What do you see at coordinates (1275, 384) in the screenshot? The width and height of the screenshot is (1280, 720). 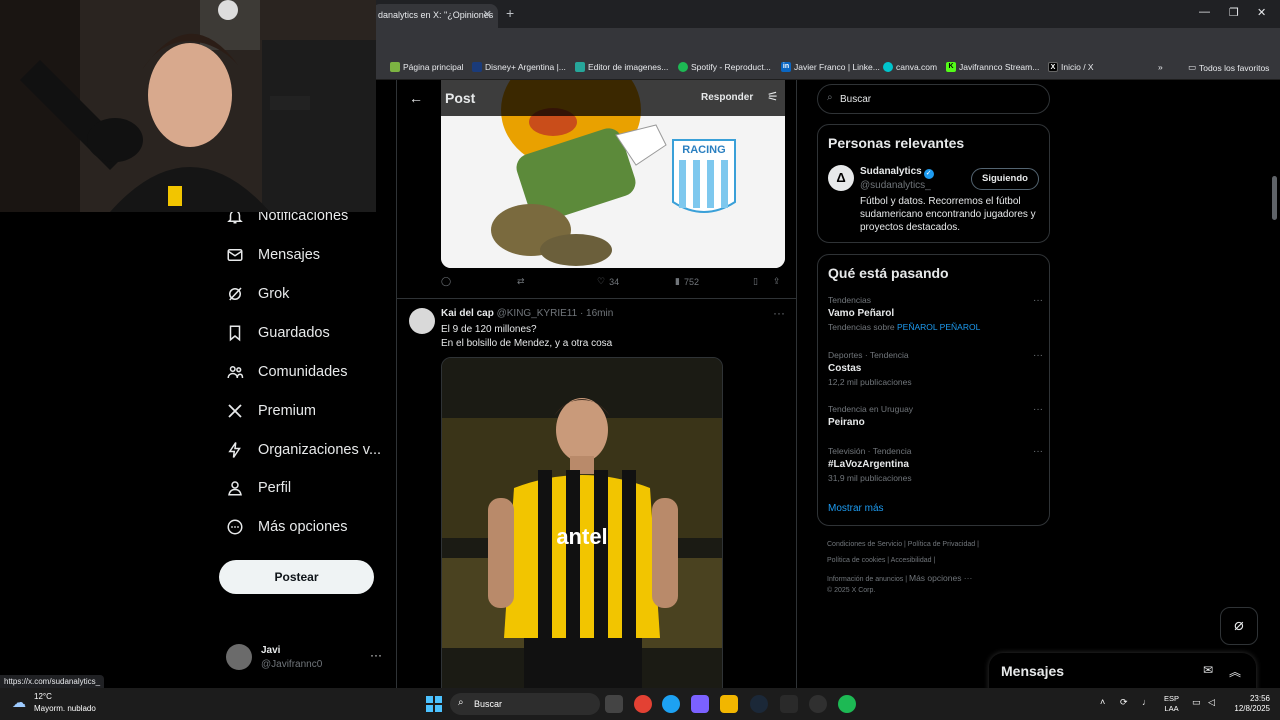 I see `page-scrollbar` at bounding box center [1275, 384].